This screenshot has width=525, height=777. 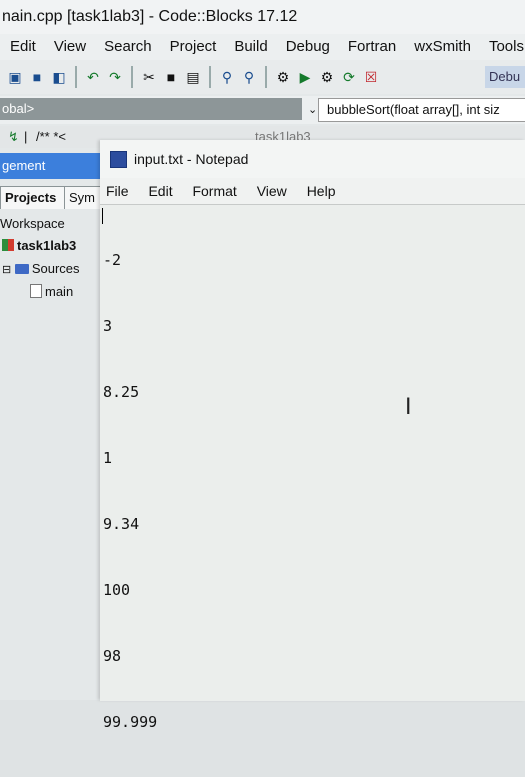 I want to click on menu-debug: Debug, so click(x=308, y=47).